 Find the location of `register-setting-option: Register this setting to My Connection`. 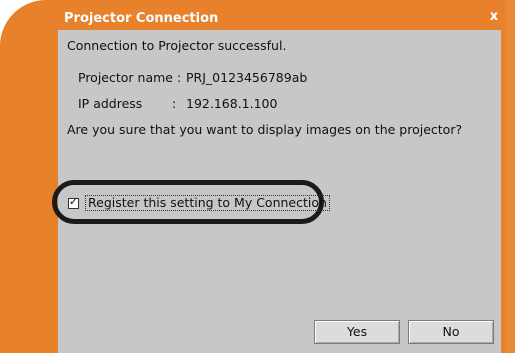

register-setting-option: Register this setting to My Connection is located at coordinates (199, 203).